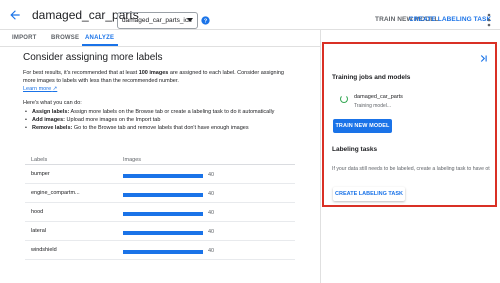 The height and width of the screenshot is (283, 500). I want to click on panel-train-new-model-button: TRAIN NEW MODEL, so click(362, 126).